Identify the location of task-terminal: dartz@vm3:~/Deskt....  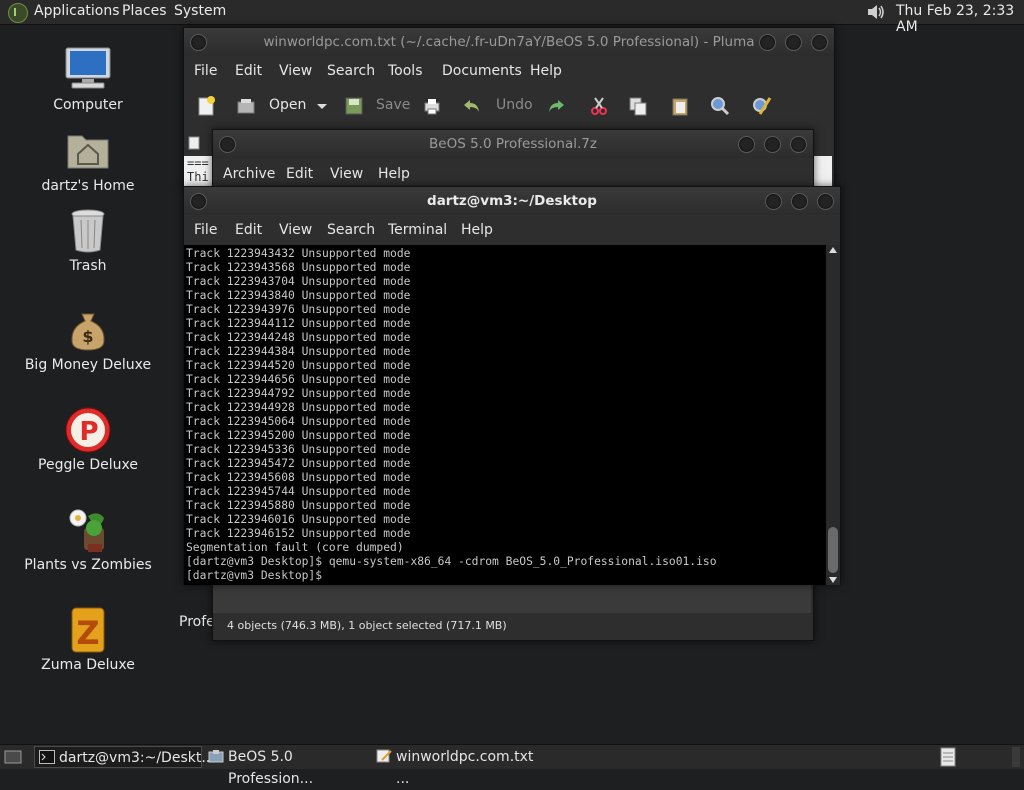
(124, 757).